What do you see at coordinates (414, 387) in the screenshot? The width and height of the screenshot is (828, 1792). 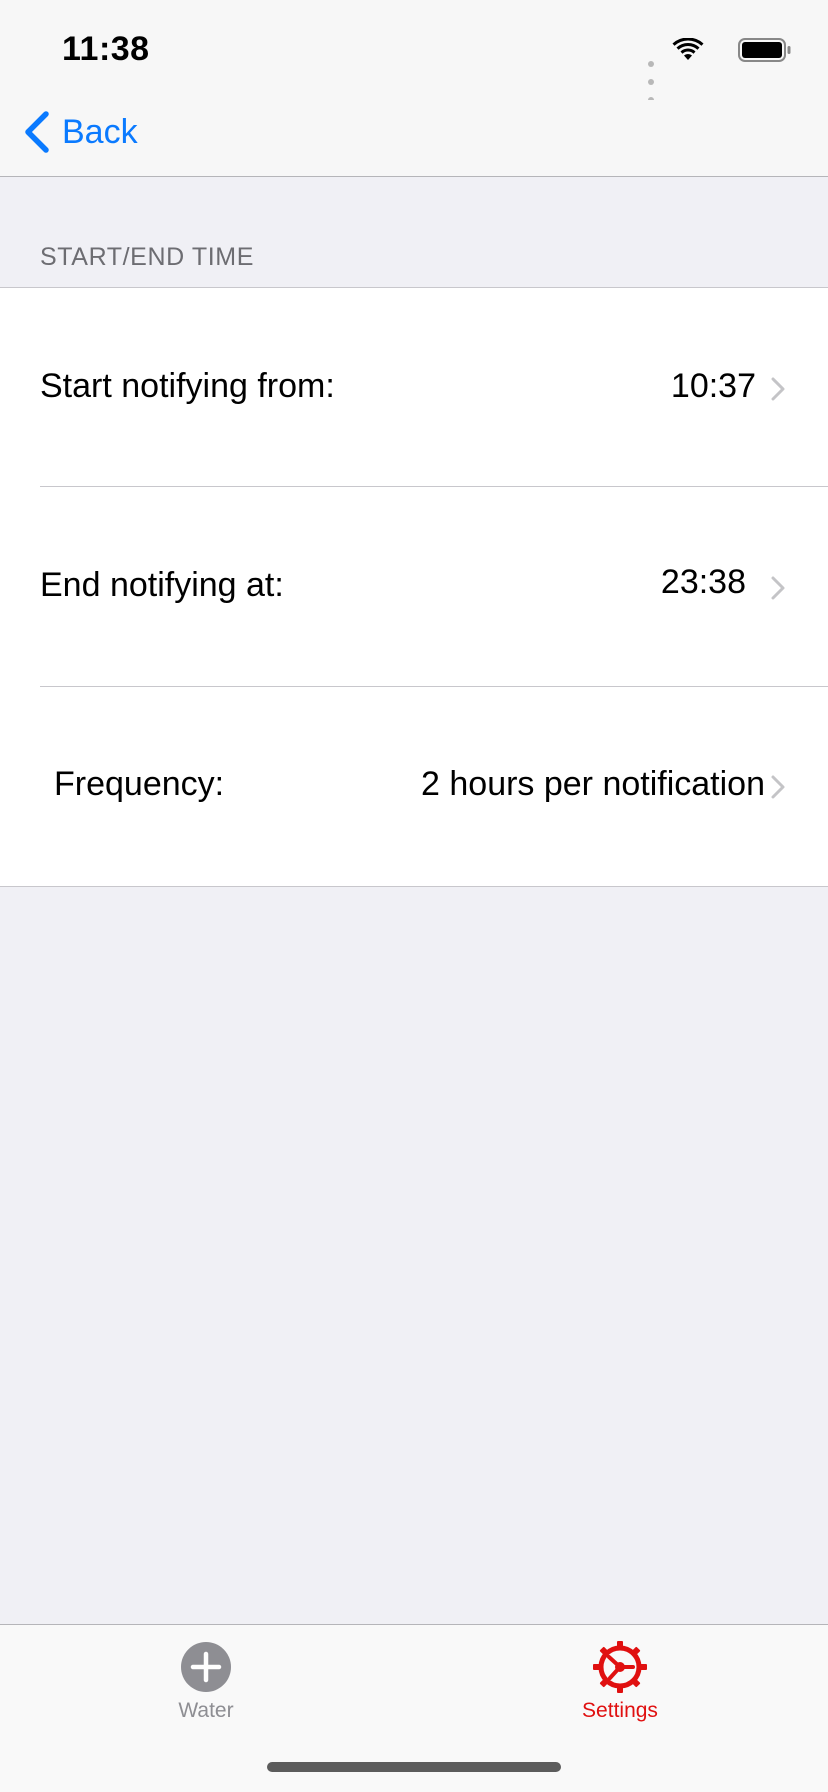 I see `start-time-row: Start notifying from: 10:37` at bounding box center [414, 387].